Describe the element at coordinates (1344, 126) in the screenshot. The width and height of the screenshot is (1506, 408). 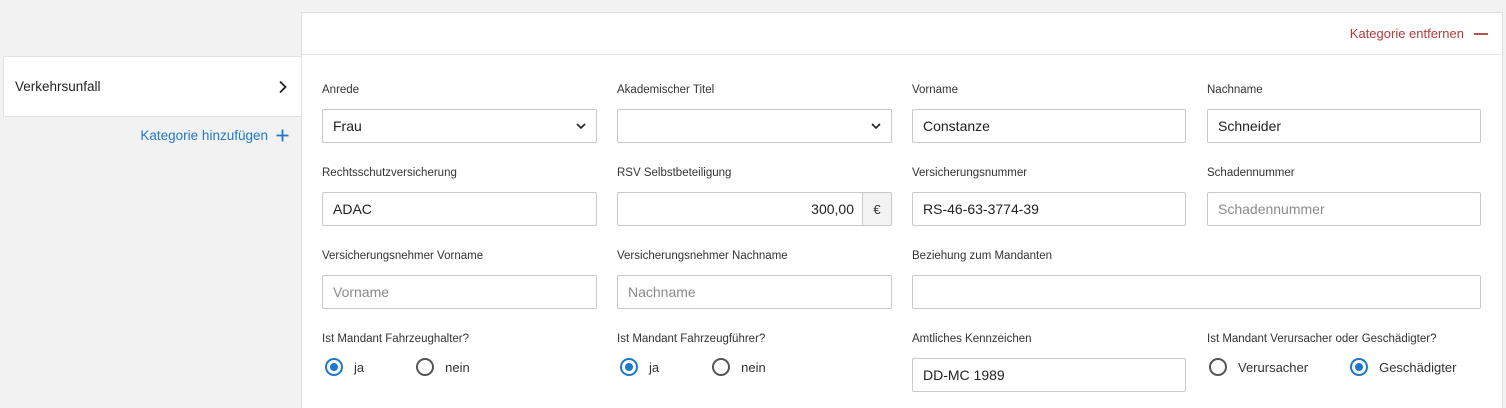
I see `nachname-input` at that location.